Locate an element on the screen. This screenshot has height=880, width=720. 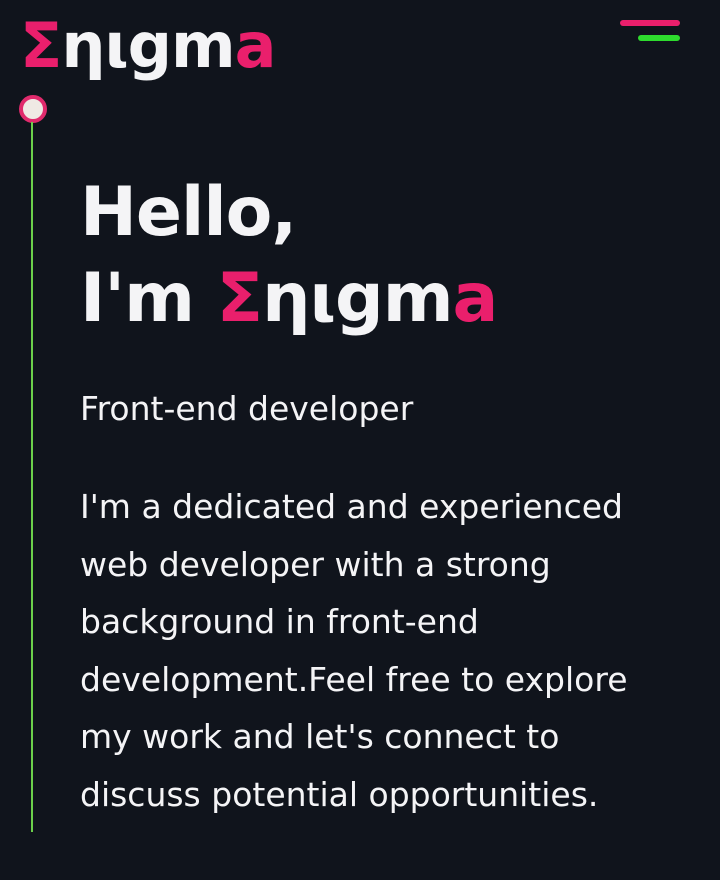
hamburger-menu-icon is located at coordinates (651, 33).